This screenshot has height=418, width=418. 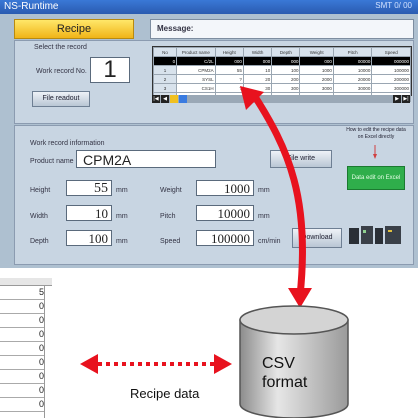 I want to click on speed-unit: cm/min, so click(x=269, y=241).